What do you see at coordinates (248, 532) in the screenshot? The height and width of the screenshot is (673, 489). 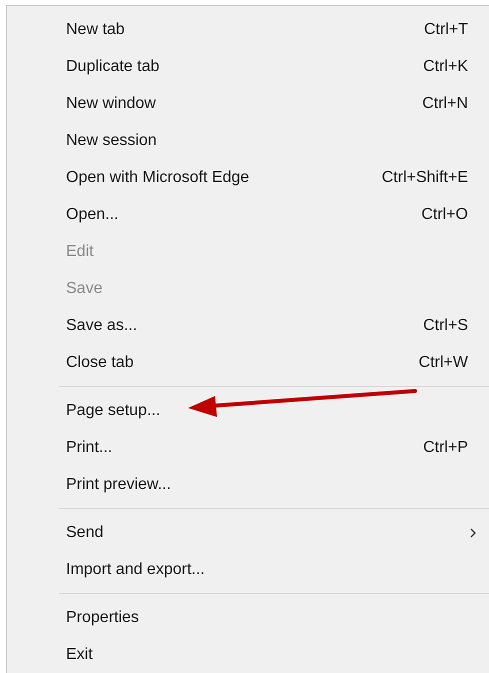 I see `menu-item: Send` at bounding box center [248, 532].